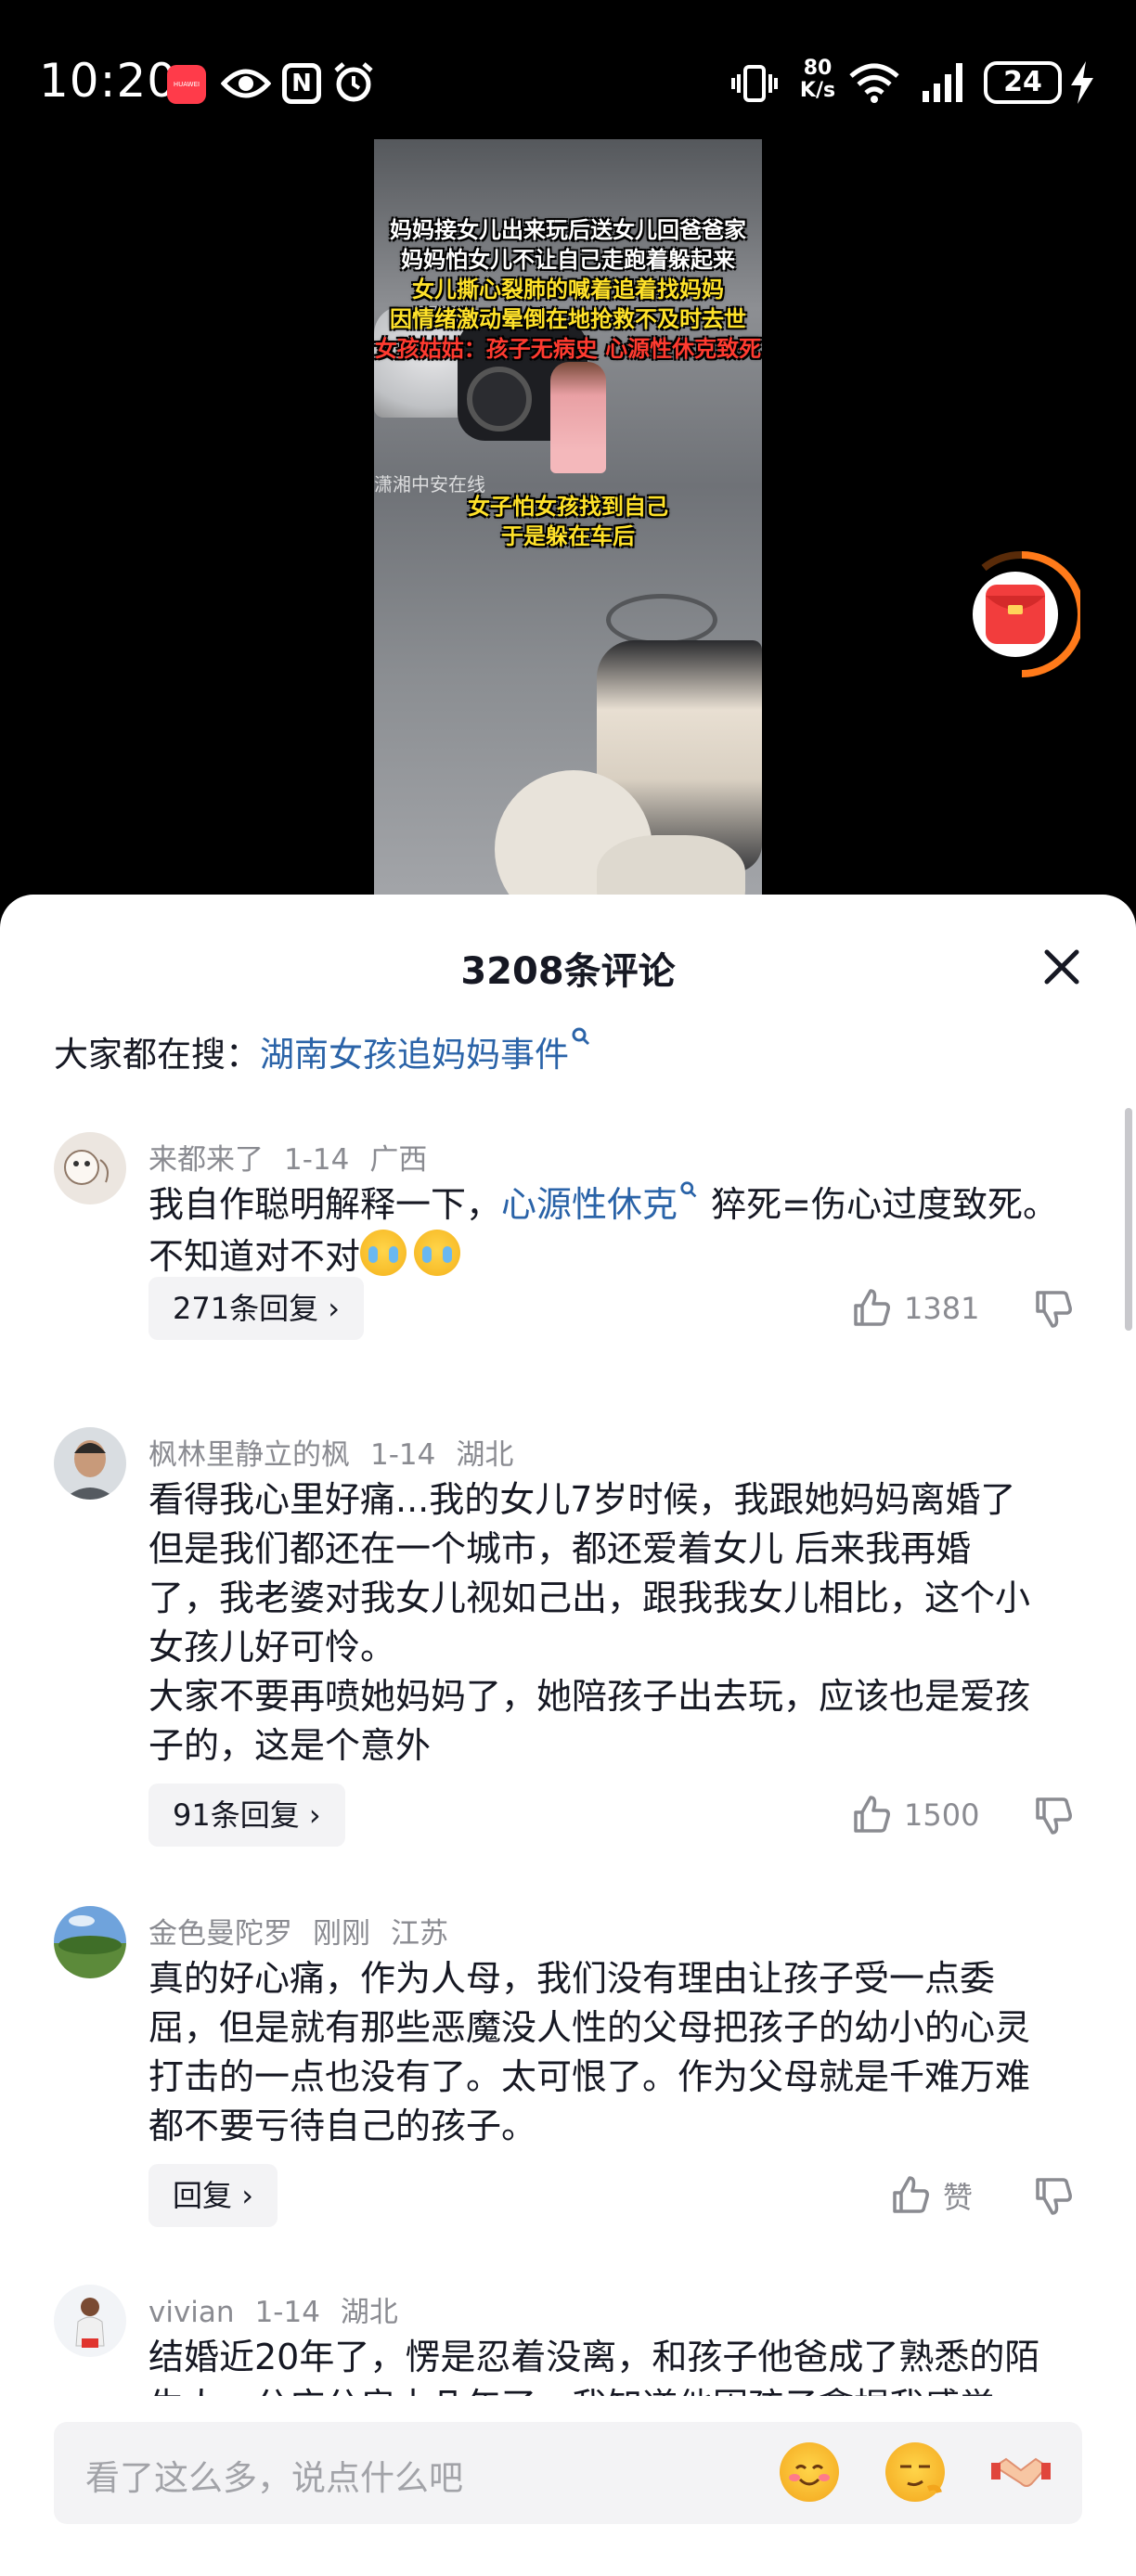  I want to click on reply-button: 回复 ›, so click(213, 2195).